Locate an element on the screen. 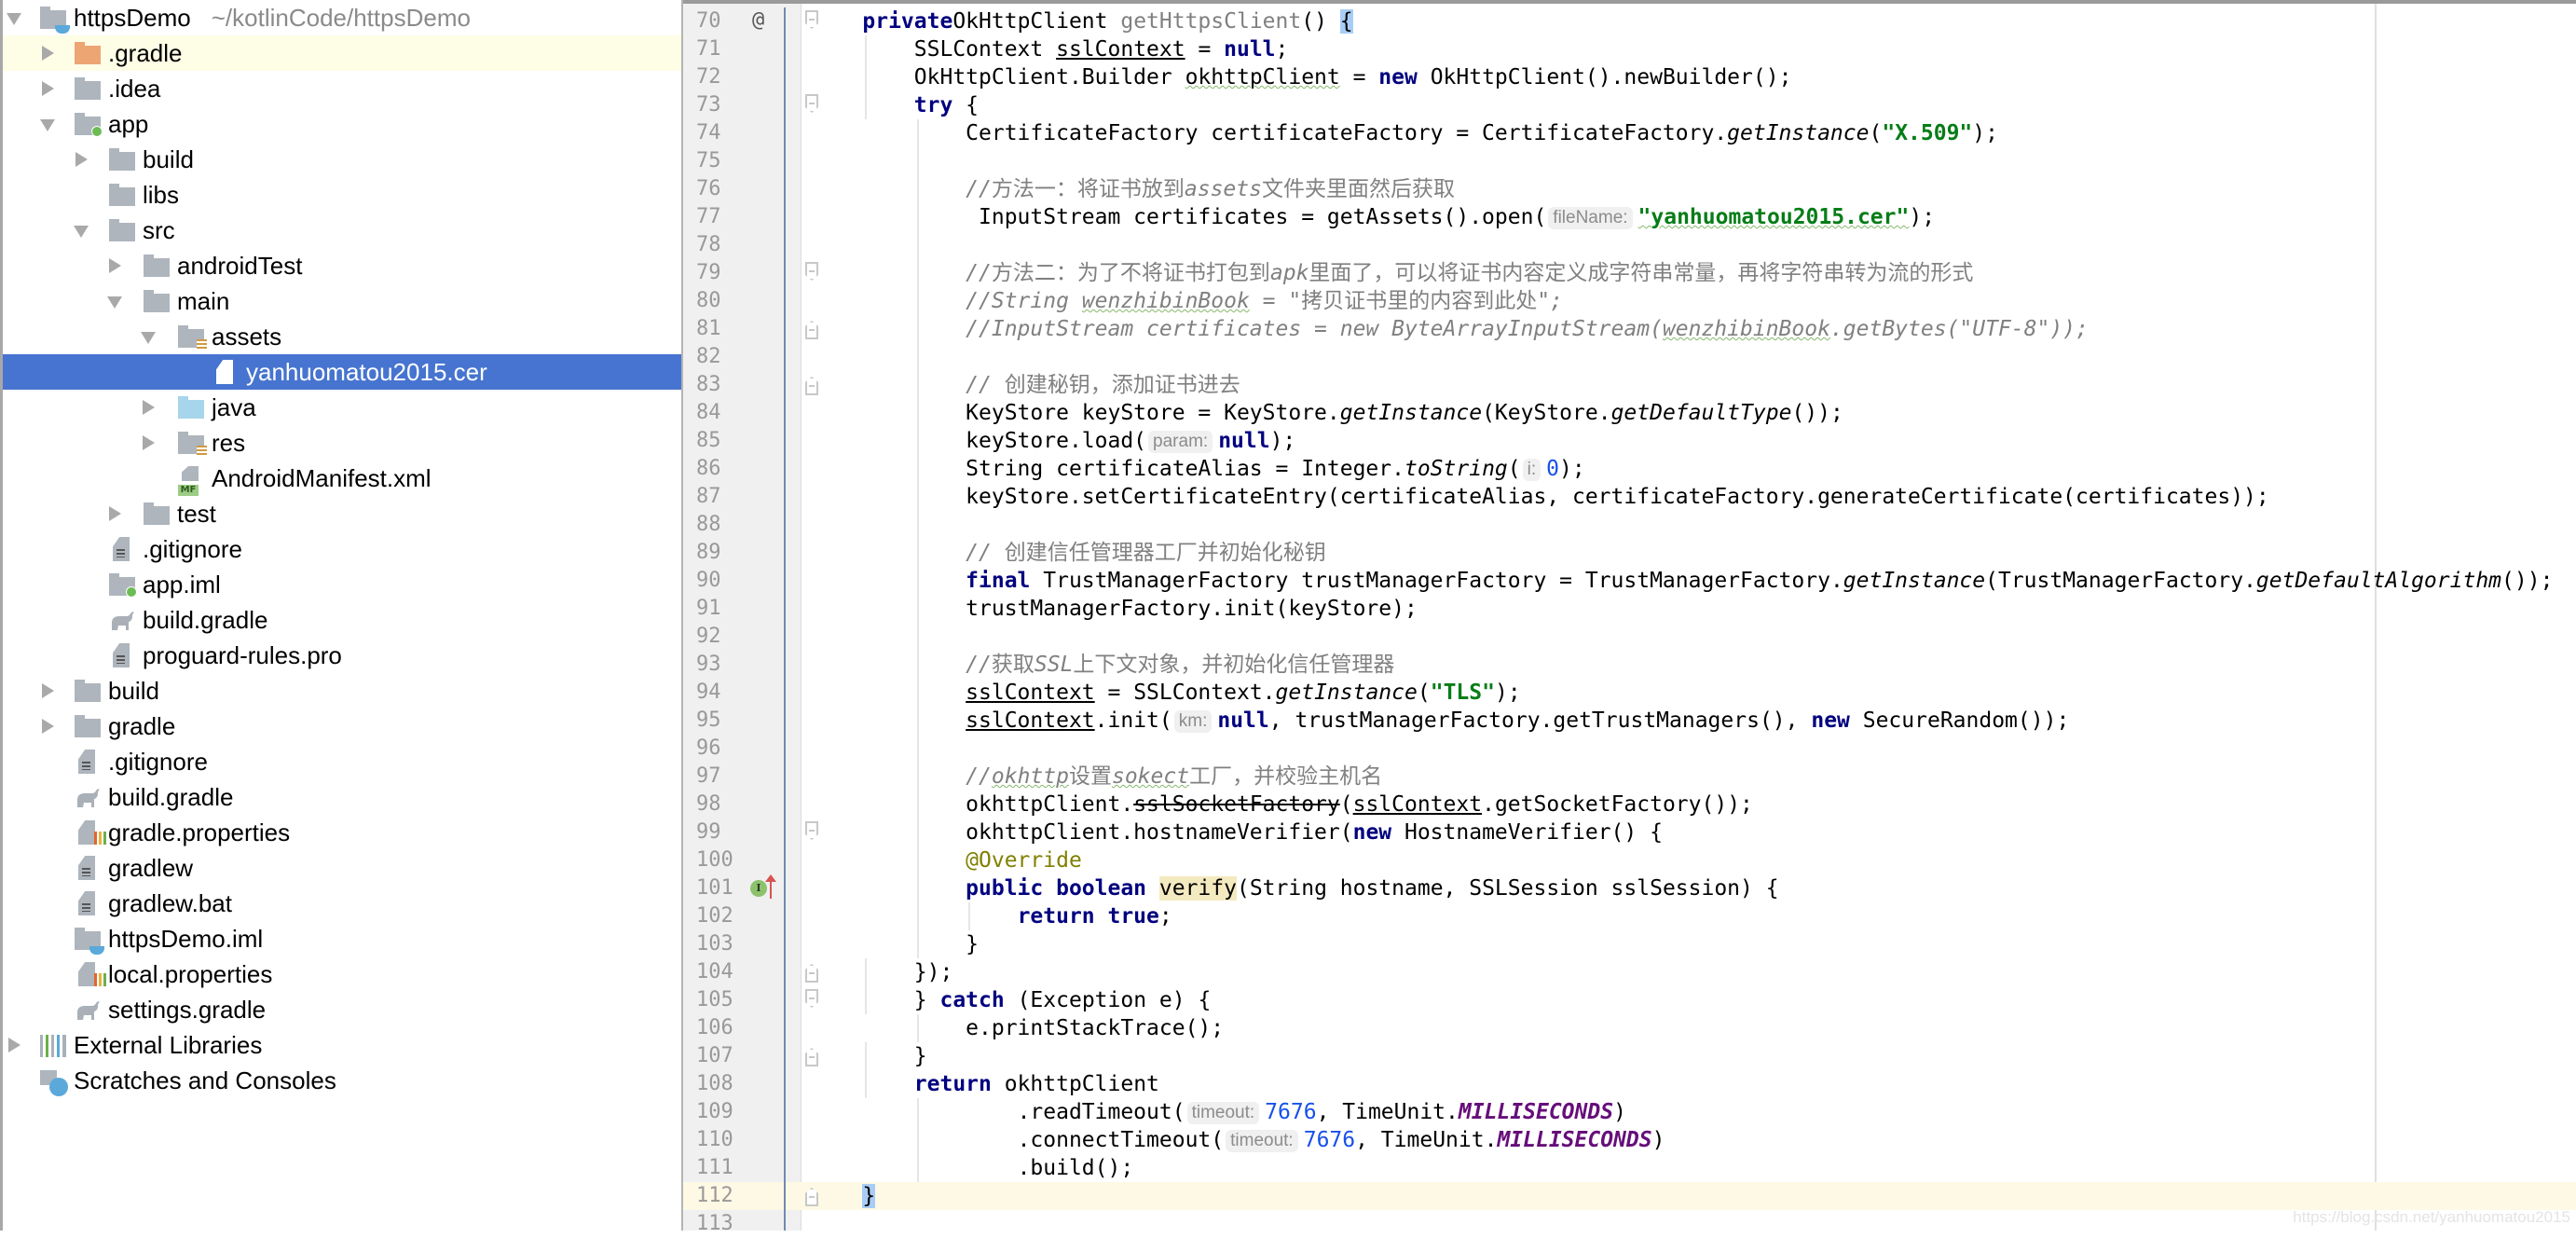 Image resolution: width=2576 pixels, height=1238 pixels. tree-item: httpsDemo.iml is located at coordinates (342, 938).